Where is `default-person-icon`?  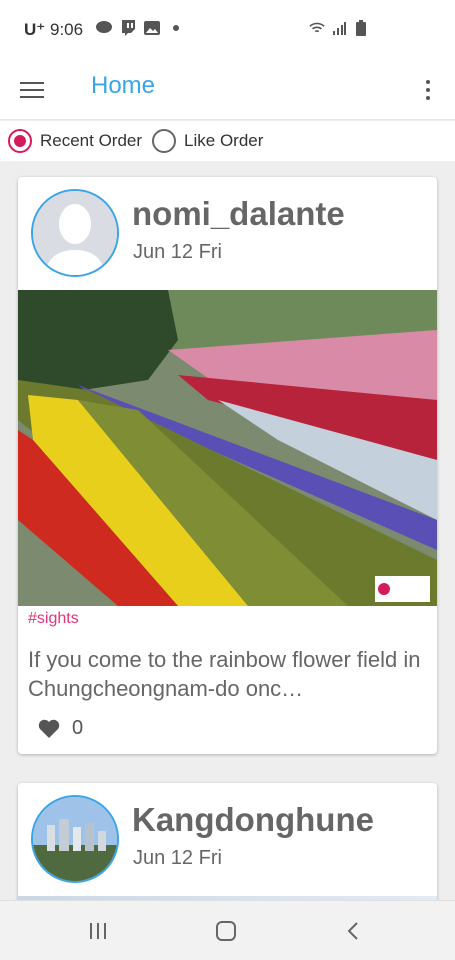
default-person-icon is located at coordinates (75, 233).